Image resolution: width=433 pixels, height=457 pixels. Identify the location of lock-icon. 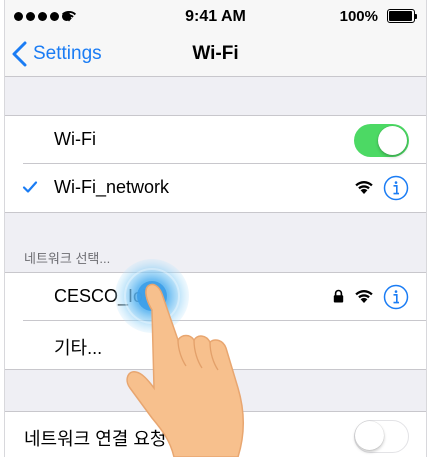
(338, 296).